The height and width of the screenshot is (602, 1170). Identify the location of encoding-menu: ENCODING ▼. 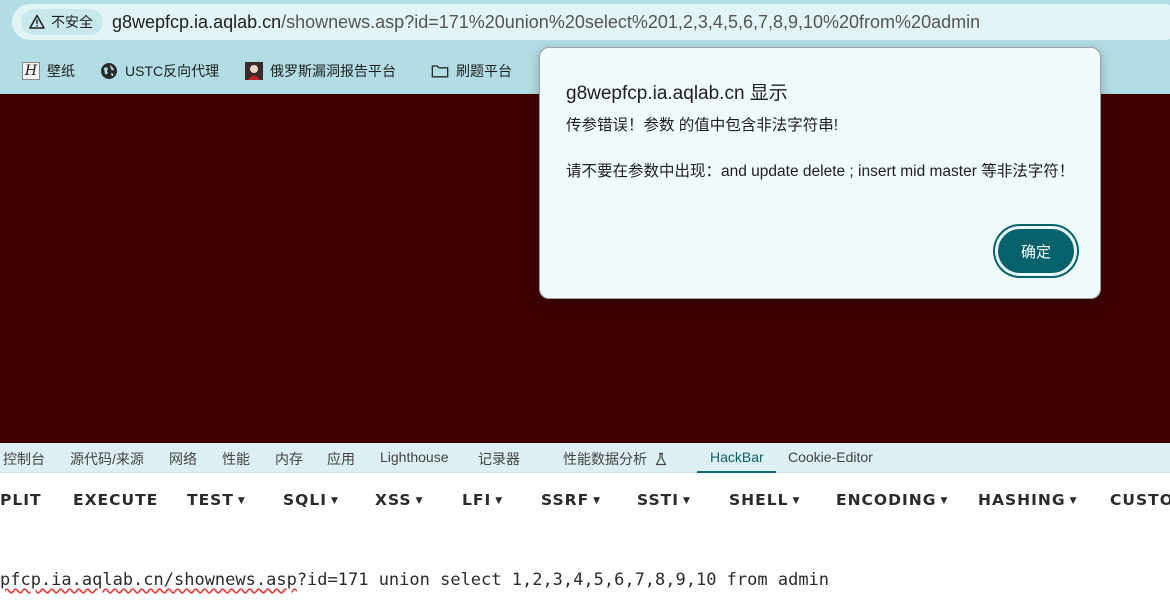
(892, 500).